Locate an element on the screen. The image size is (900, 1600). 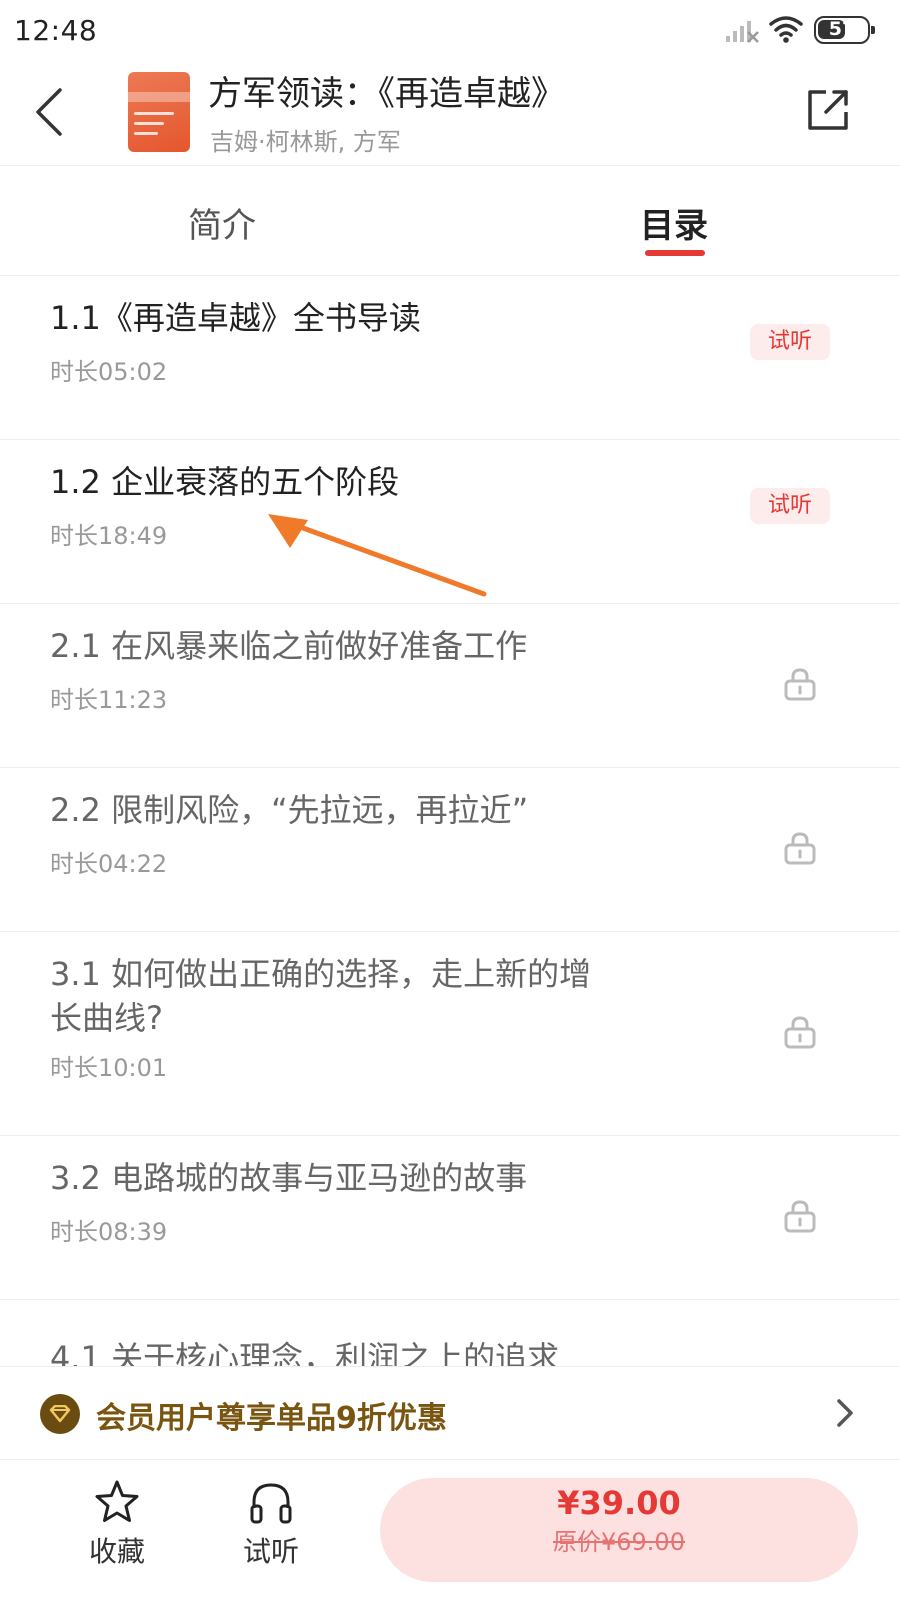
annotation-arrow is located at coordinates (377, 555).